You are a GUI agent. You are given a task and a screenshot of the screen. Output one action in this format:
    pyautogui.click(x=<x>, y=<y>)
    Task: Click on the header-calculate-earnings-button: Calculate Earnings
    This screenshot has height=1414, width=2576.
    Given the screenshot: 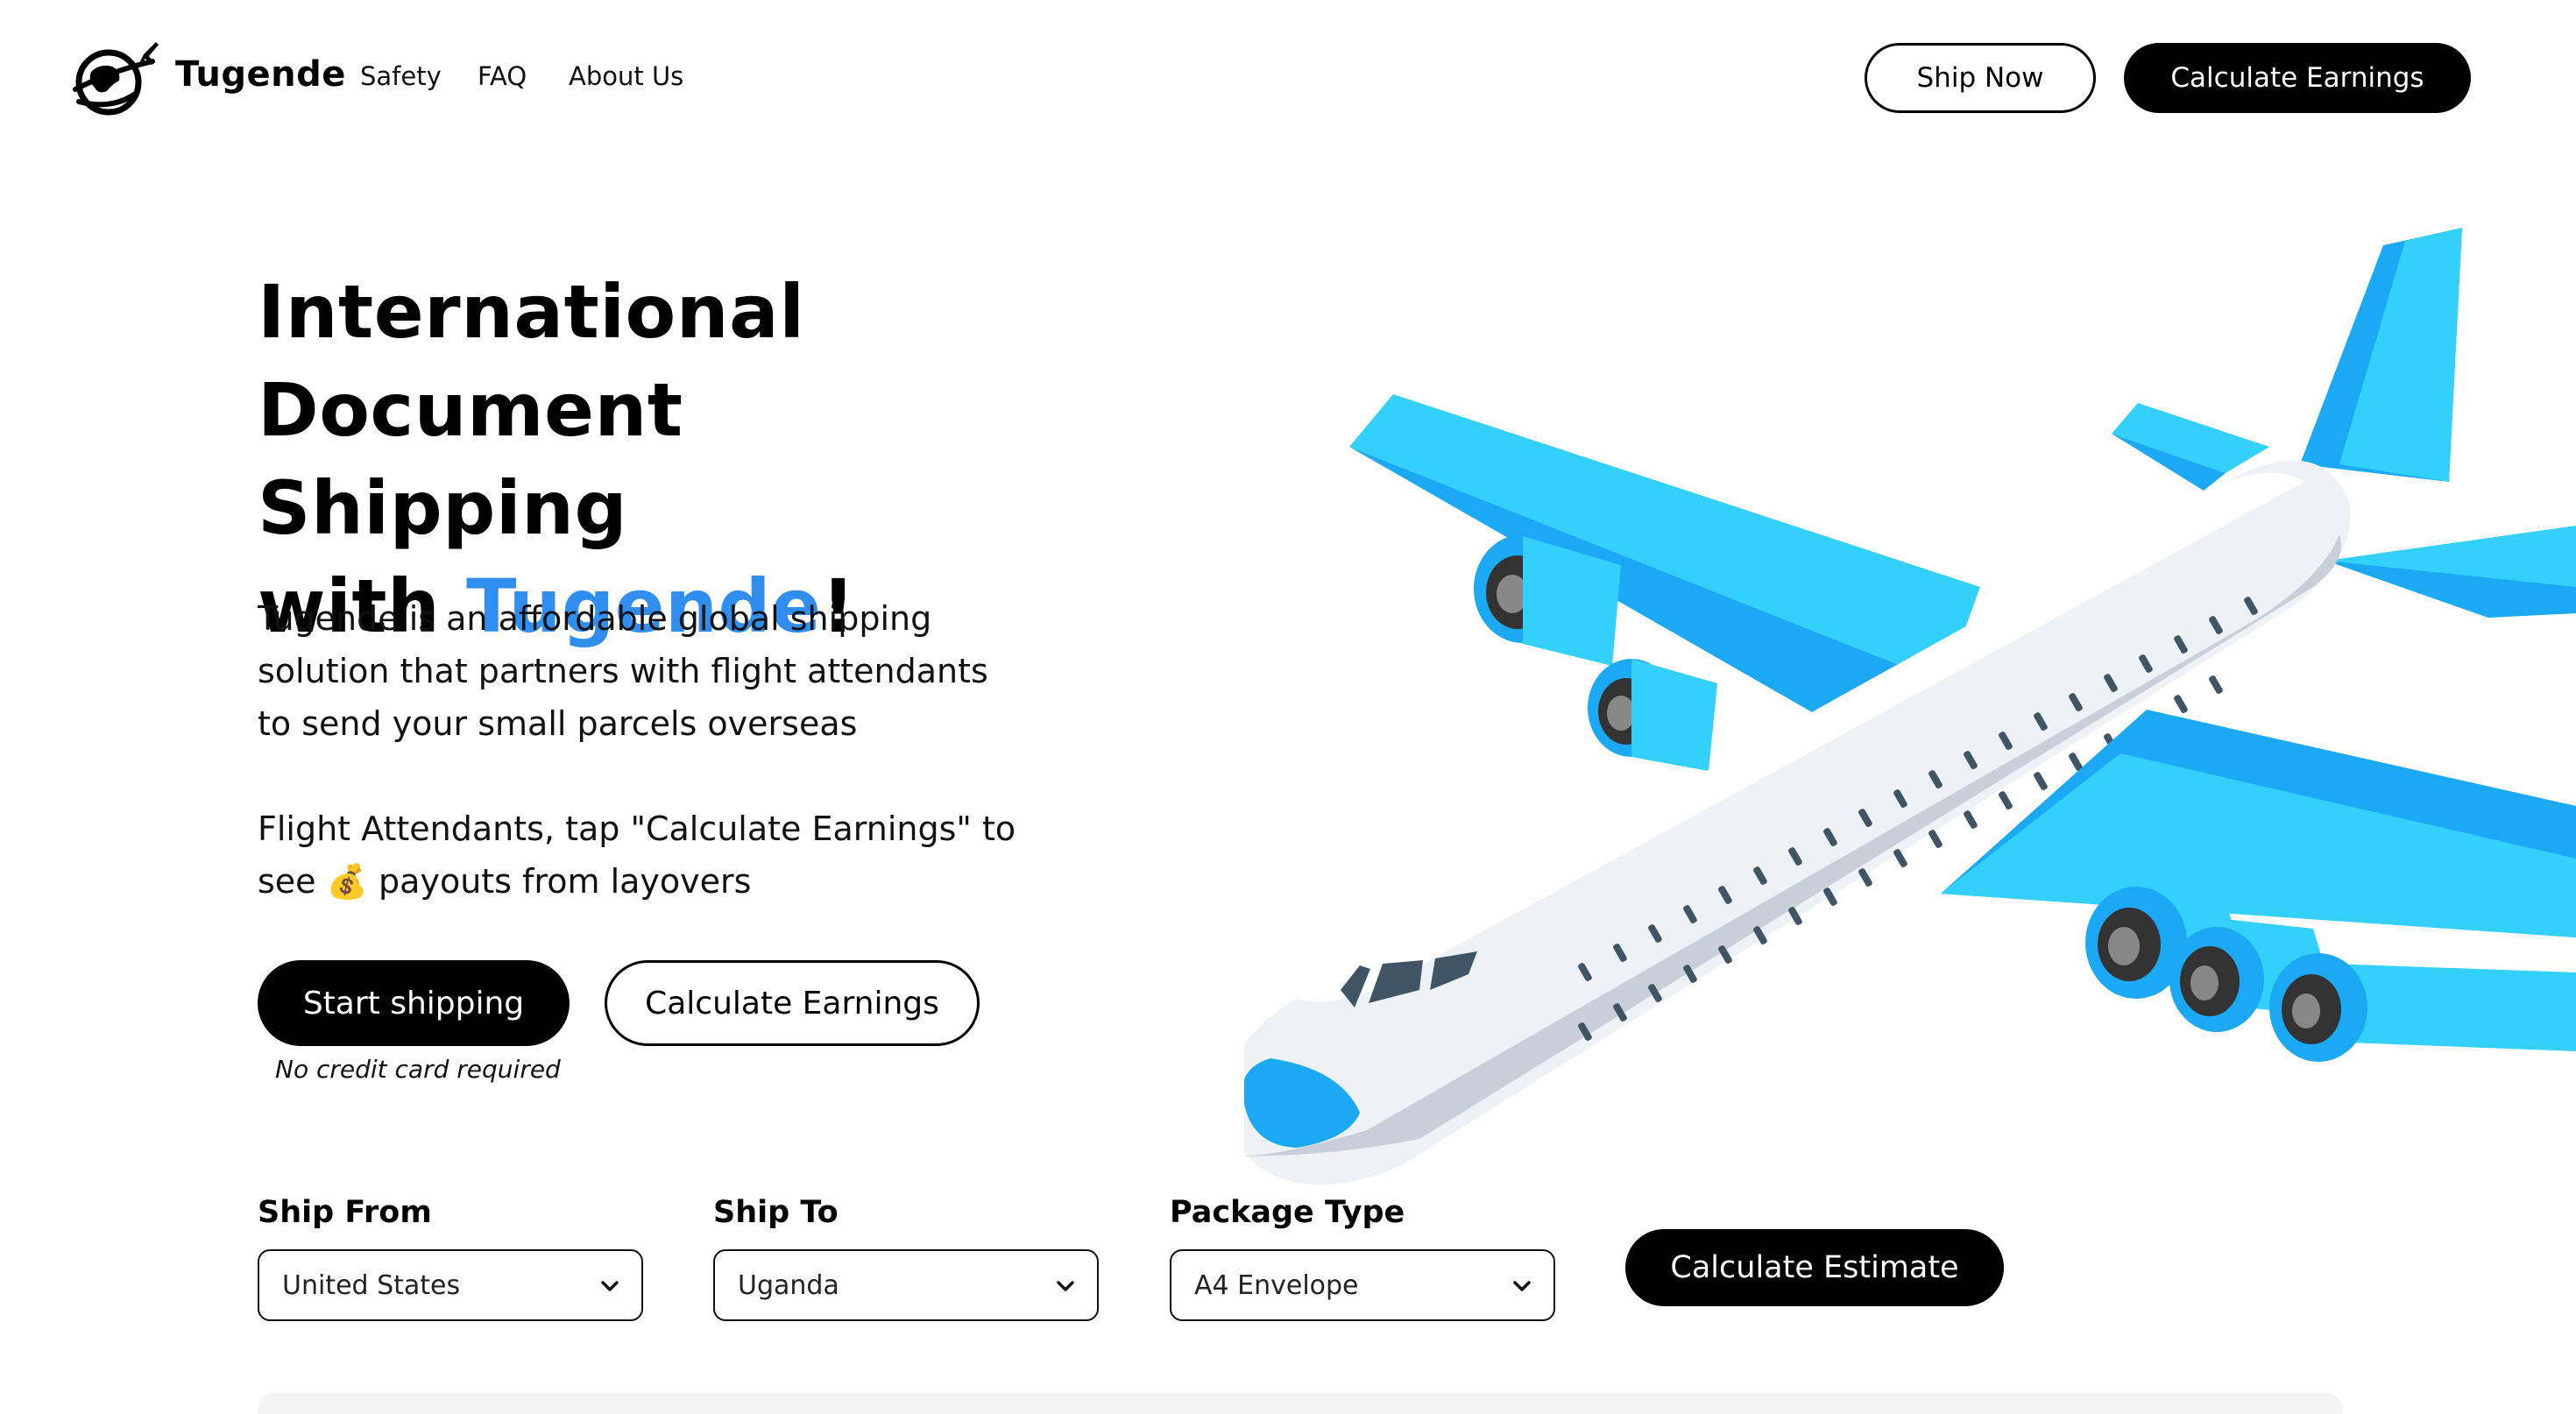 What is the action you would take?
    pyautogui.click(x=2297, y=78)
    